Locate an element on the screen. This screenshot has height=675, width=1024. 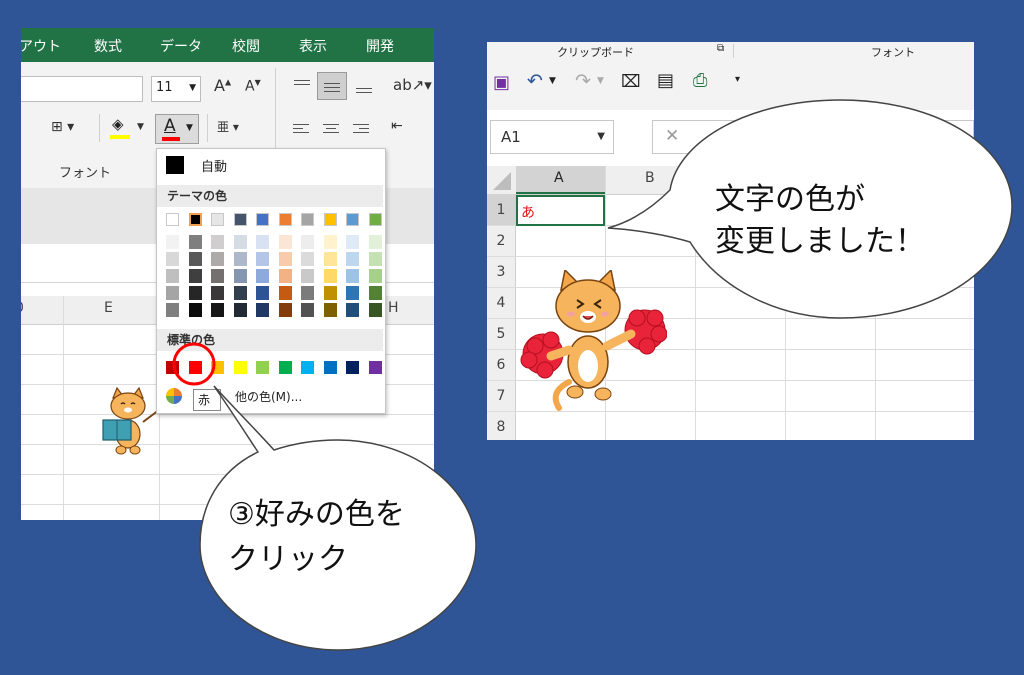
right-callout-line-1: 文字の色が is located at coordinates (790, 199).